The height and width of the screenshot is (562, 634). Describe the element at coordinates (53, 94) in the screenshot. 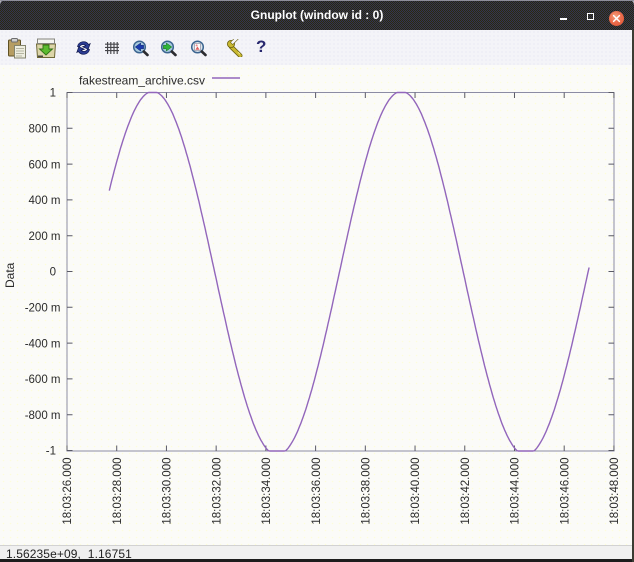

I see `svg-text: 1` at that location.